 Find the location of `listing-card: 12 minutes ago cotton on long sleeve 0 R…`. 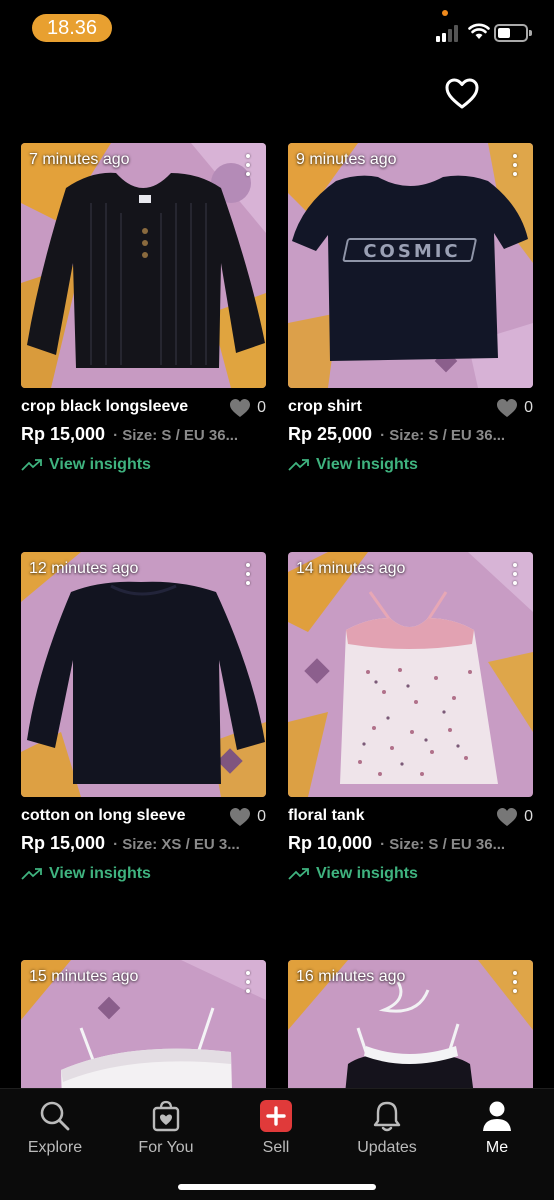

listing-card: 12 minutes ago cotton on long sleeve 0 R… is located at coordinates (143, 718).